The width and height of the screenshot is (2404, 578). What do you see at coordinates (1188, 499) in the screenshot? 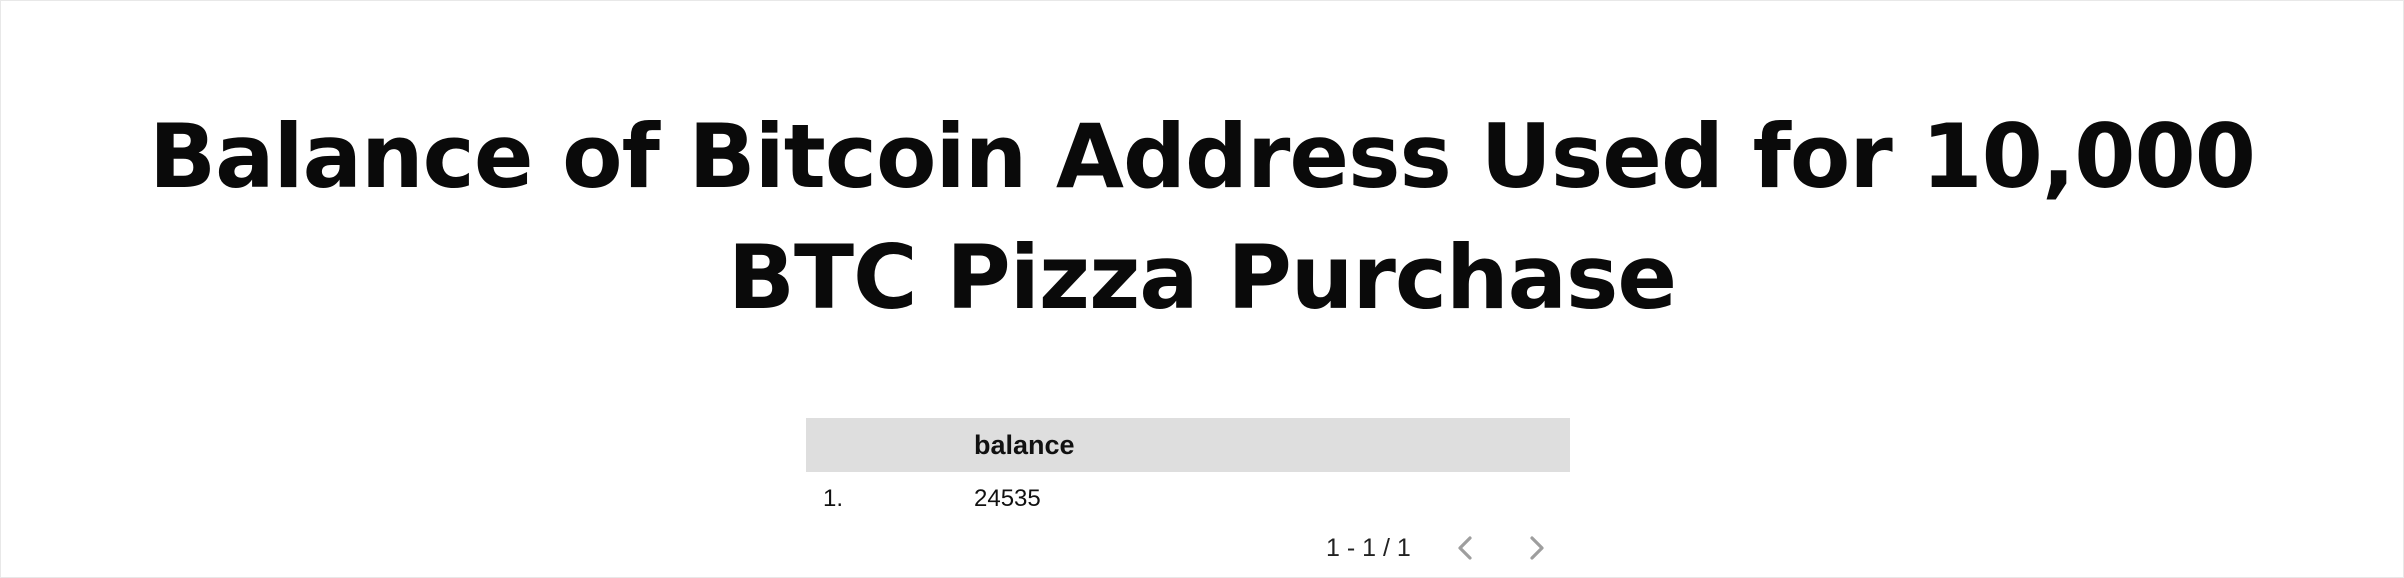
I see `table-row: 1. 24535` at bounding box center [1188, 499].